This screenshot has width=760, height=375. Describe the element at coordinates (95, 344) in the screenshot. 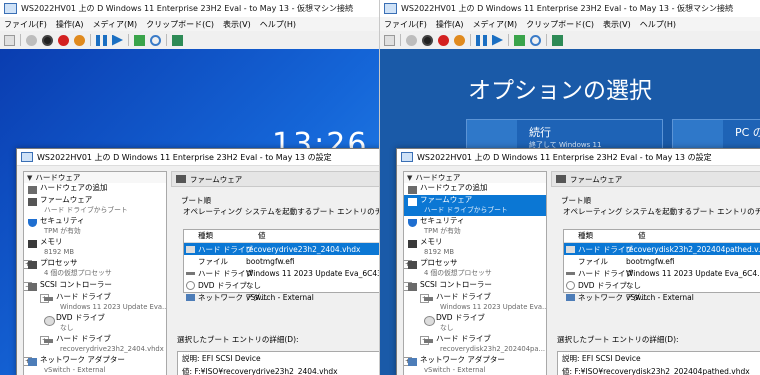

I see `tree-item-hard-drive-2: + ハード ドライブ recoverydrive23h2_2404.vhdx` at that location.